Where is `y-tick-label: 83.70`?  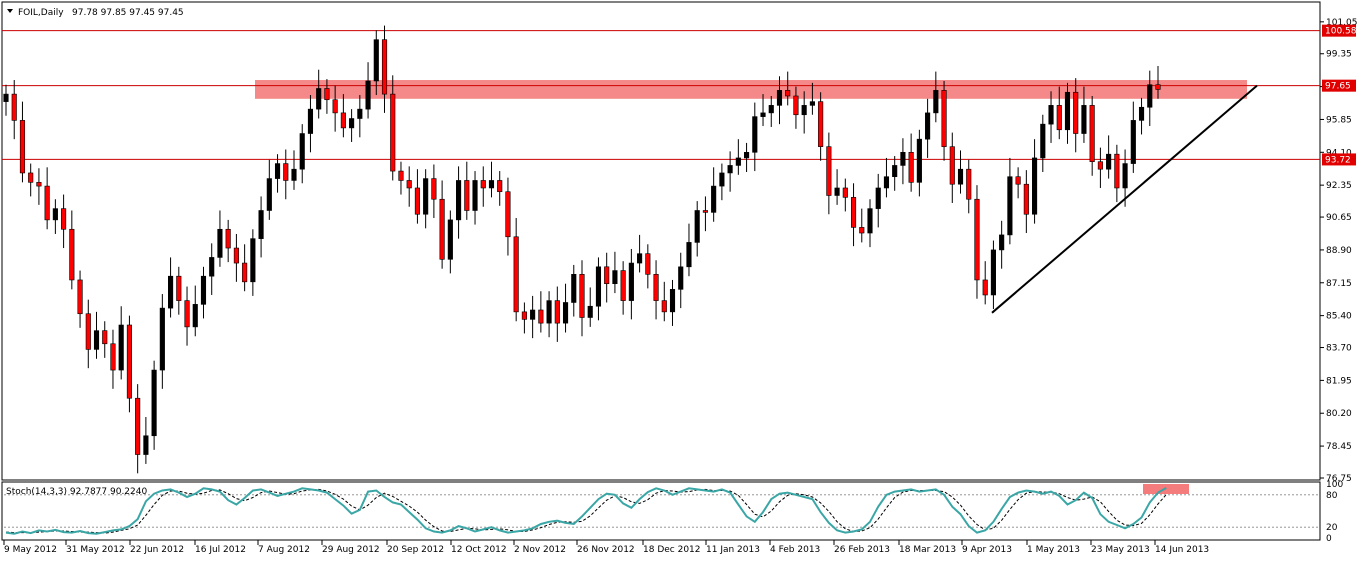
y-tick-label: 83.70 is located at coordinates (1339, 349).